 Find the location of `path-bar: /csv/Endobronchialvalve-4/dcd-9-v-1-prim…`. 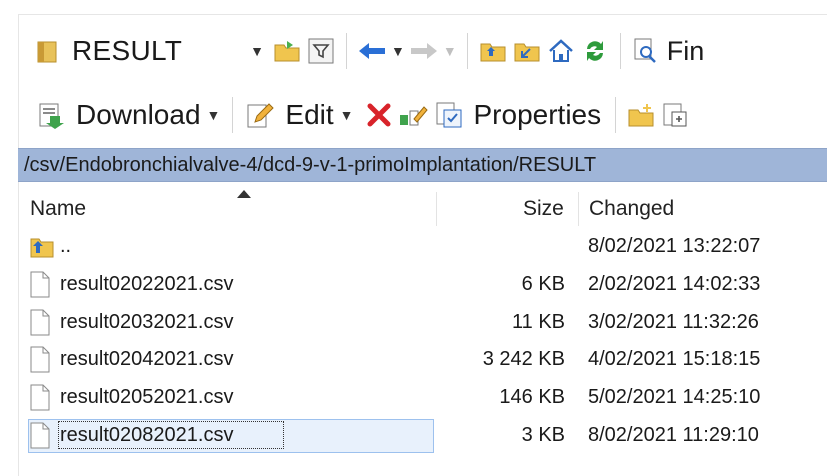

path-bar: /csv/Endobronchialvalve-4/dcd-9-v-1-prim… is located at coordinates (422, 165).